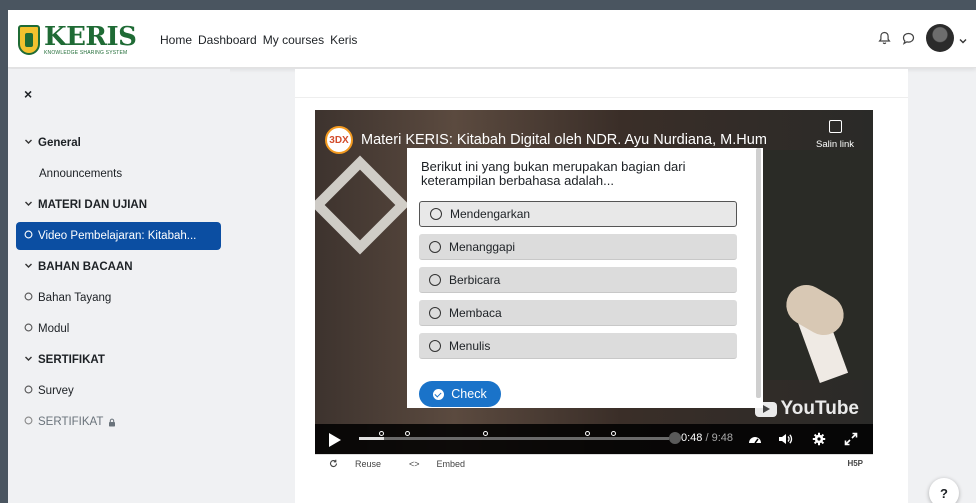 The height and width of the screenshot is (503, 976). What do you see at coordinates (475, 279) in the screenshot?
I see `quiz-option-label: Berbicara` at bounding box center [475, 279].